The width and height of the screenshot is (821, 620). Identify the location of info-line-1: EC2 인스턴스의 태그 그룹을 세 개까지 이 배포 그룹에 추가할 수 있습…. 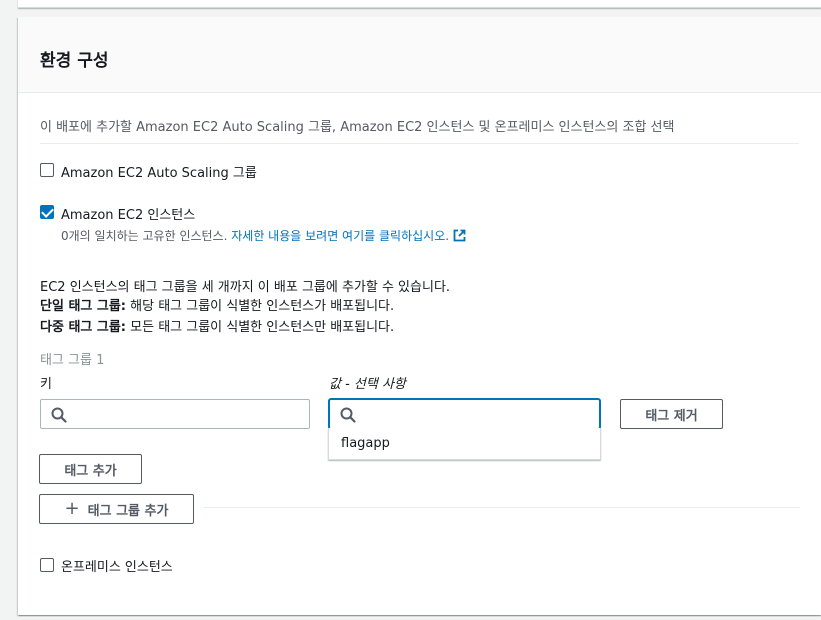
(245, 287).